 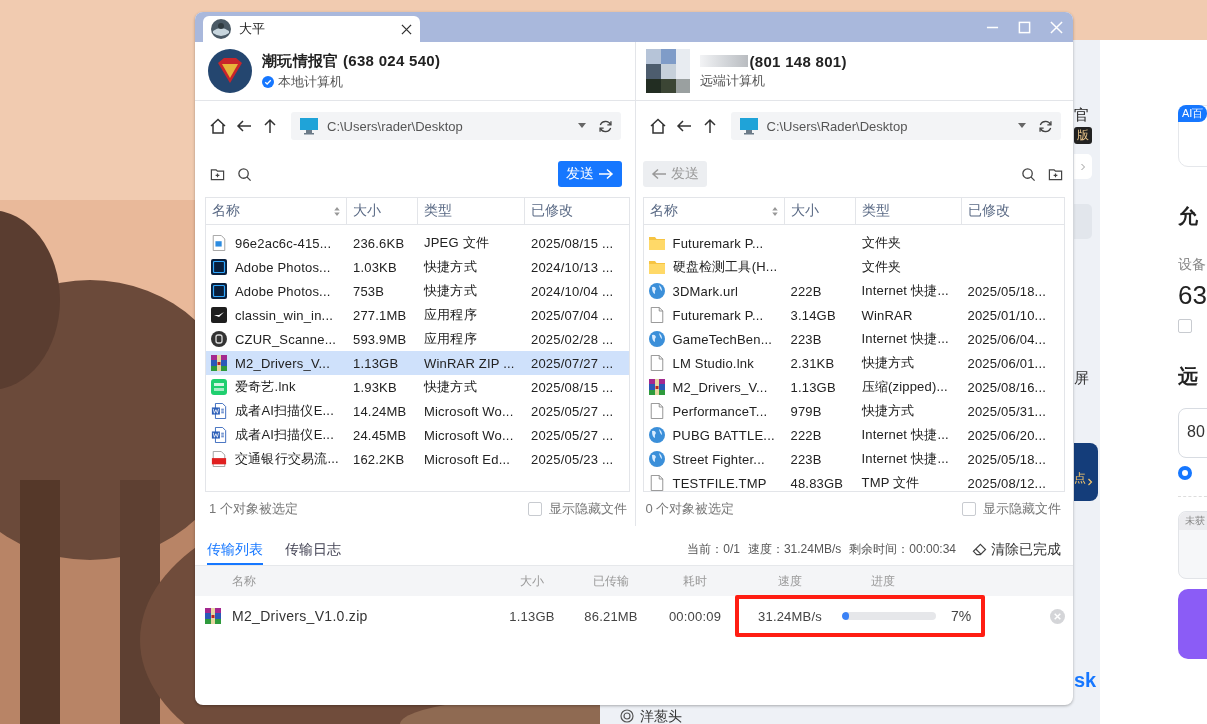 What do you see at coordinates (380, 315) in the screenshot?
I see `file-size: 277.1MB` at bounding box center [380, 315].